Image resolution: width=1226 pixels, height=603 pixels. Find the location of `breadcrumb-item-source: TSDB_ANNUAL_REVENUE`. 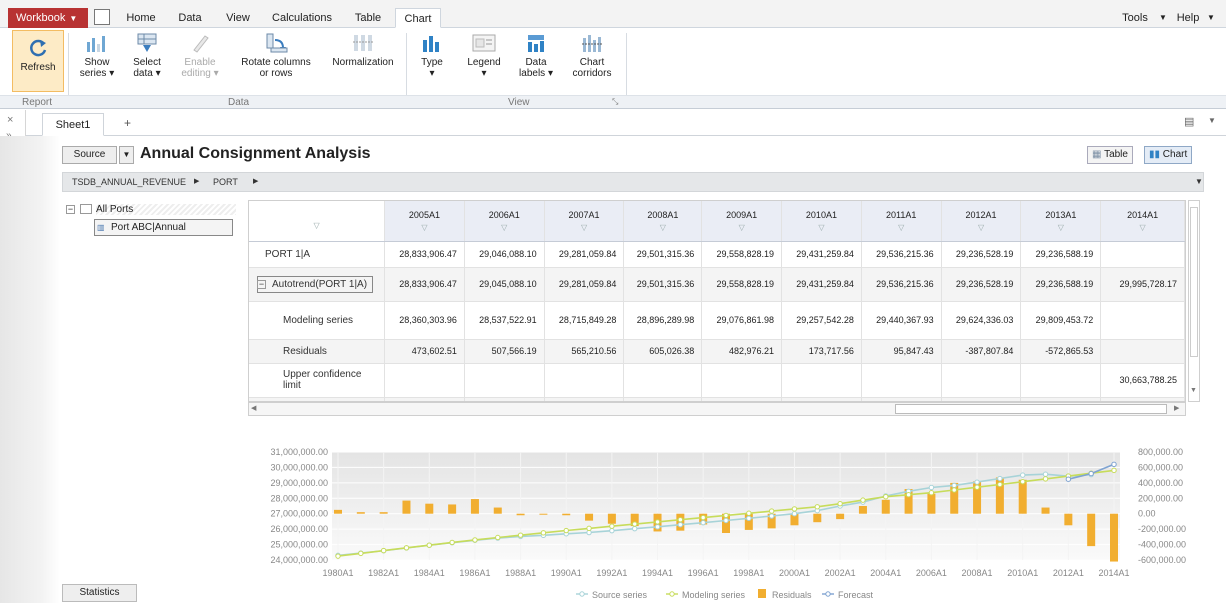

breadcrumb-item-source: TSDB_ANNUAL_REVENUE is located at coordinates (129, 182).